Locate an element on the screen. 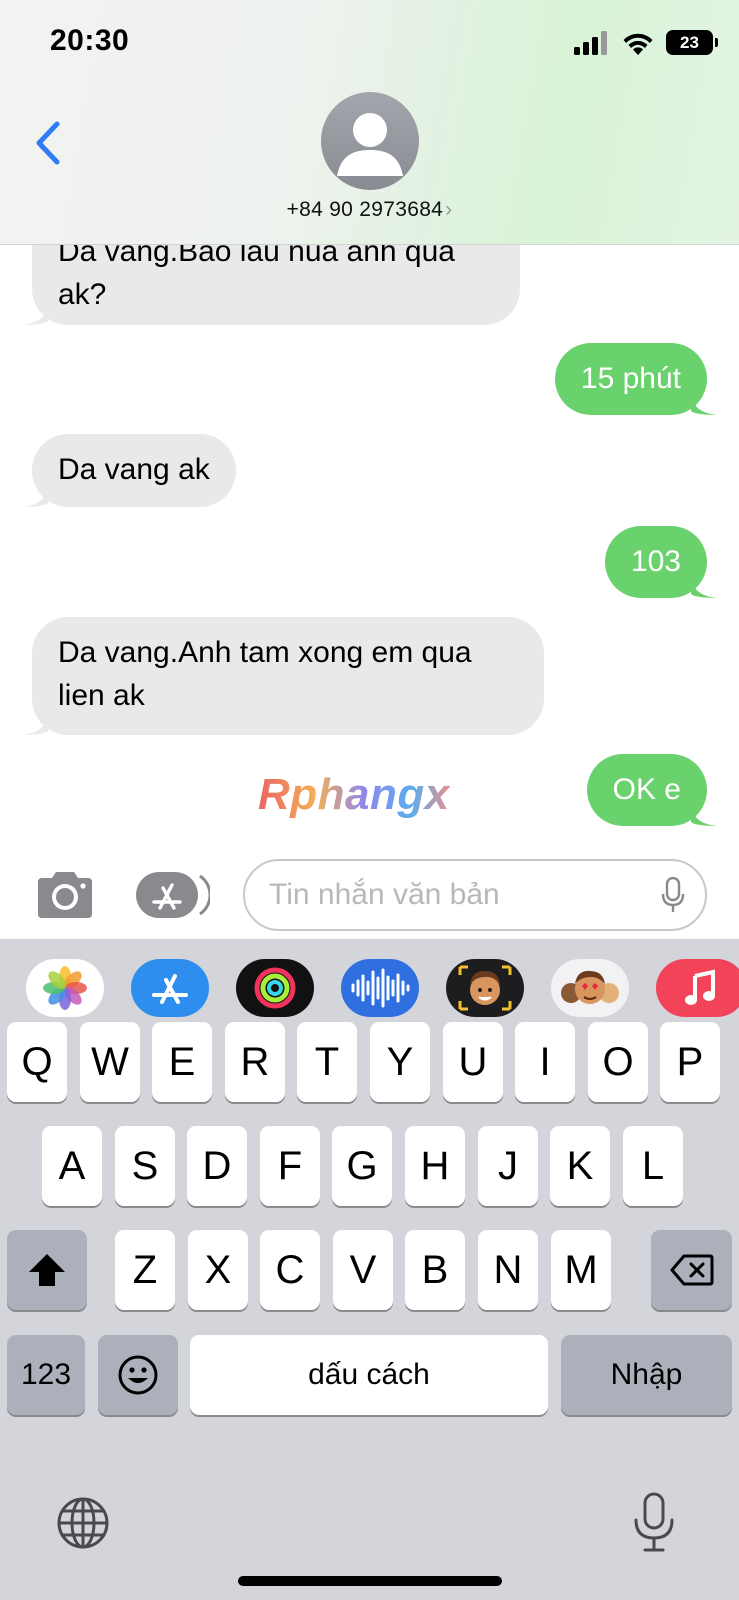 The image size is (739, 1600). key-i: I is located at coordinates (545, 1062).